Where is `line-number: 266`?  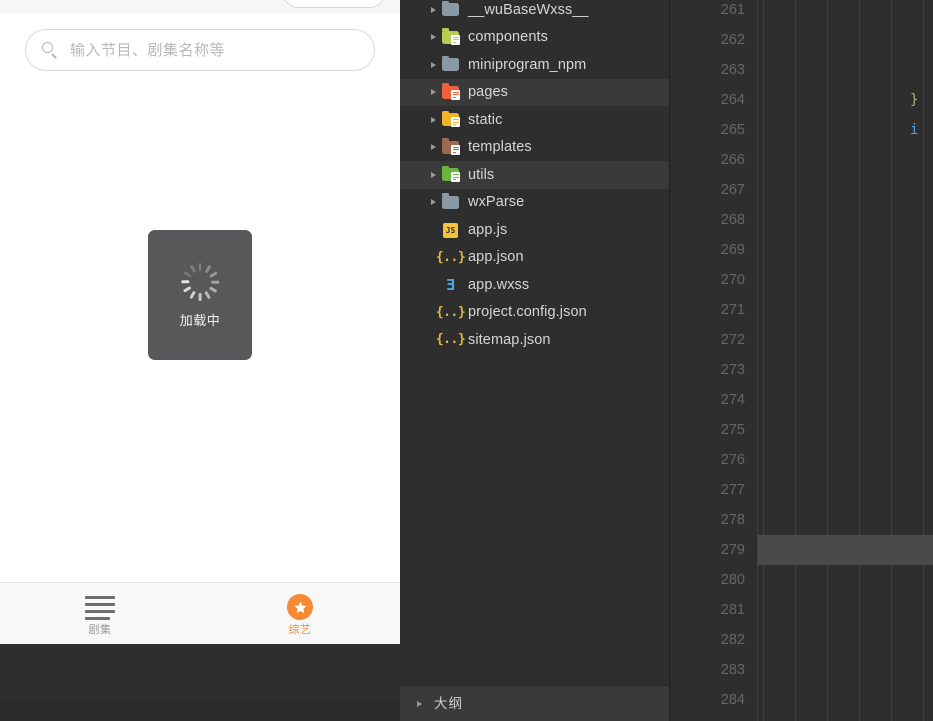 line-number: 266 is located at coordinates (732, 160).